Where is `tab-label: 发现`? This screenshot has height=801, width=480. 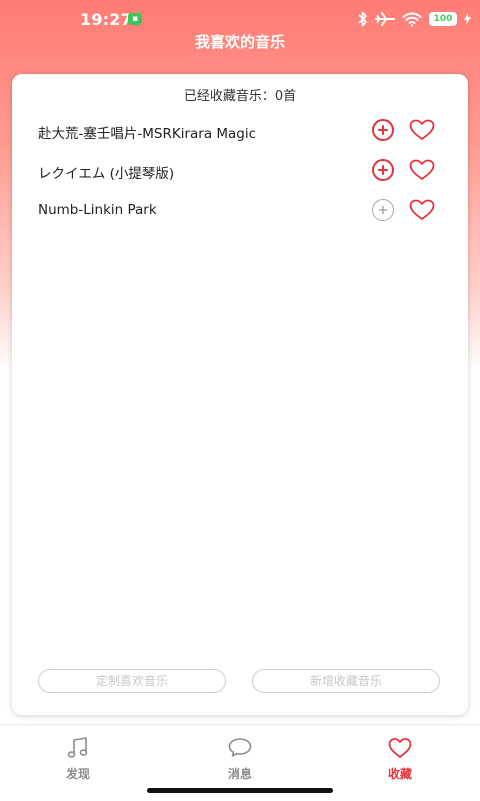 tab-label: 发现 is located at coordinates (77, 774).